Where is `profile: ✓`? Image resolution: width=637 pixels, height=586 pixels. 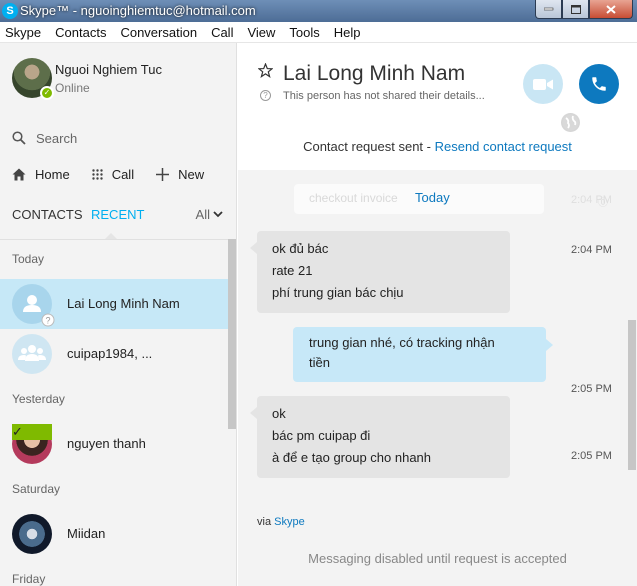 profile: ✓ is located at coordinates (33, 79).